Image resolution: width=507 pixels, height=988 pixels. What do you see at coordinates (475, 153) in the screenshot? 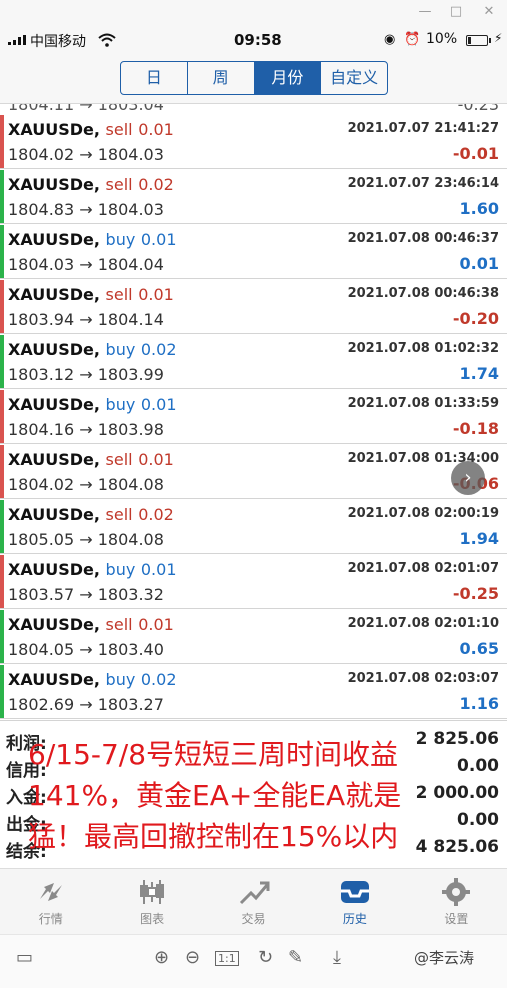
I see `trade-profit: -0.01` at bounding box center [475, 153].